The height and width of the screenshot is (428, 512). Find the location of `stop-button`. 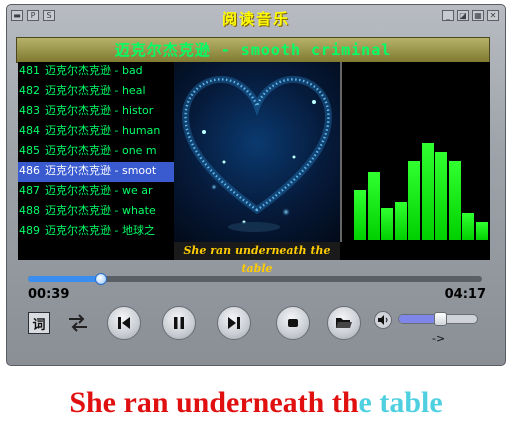

stop-button is located at coordinates (293, 323).